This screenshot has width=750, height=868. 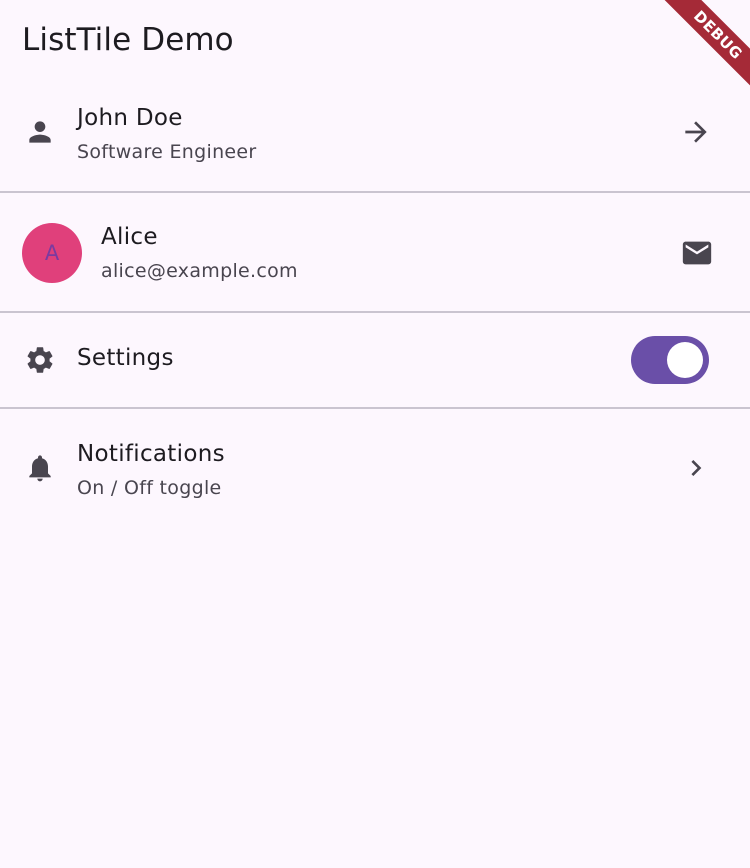 What do you see at coordinates (125, 358) in the screenshot?
I see `tile-title: Settings` at bounding box center [125, 358].